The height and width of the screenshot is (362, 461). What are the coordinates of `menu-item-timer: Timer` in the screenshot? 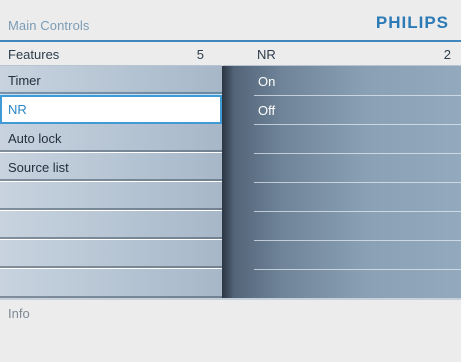 It's located at (111, 80).